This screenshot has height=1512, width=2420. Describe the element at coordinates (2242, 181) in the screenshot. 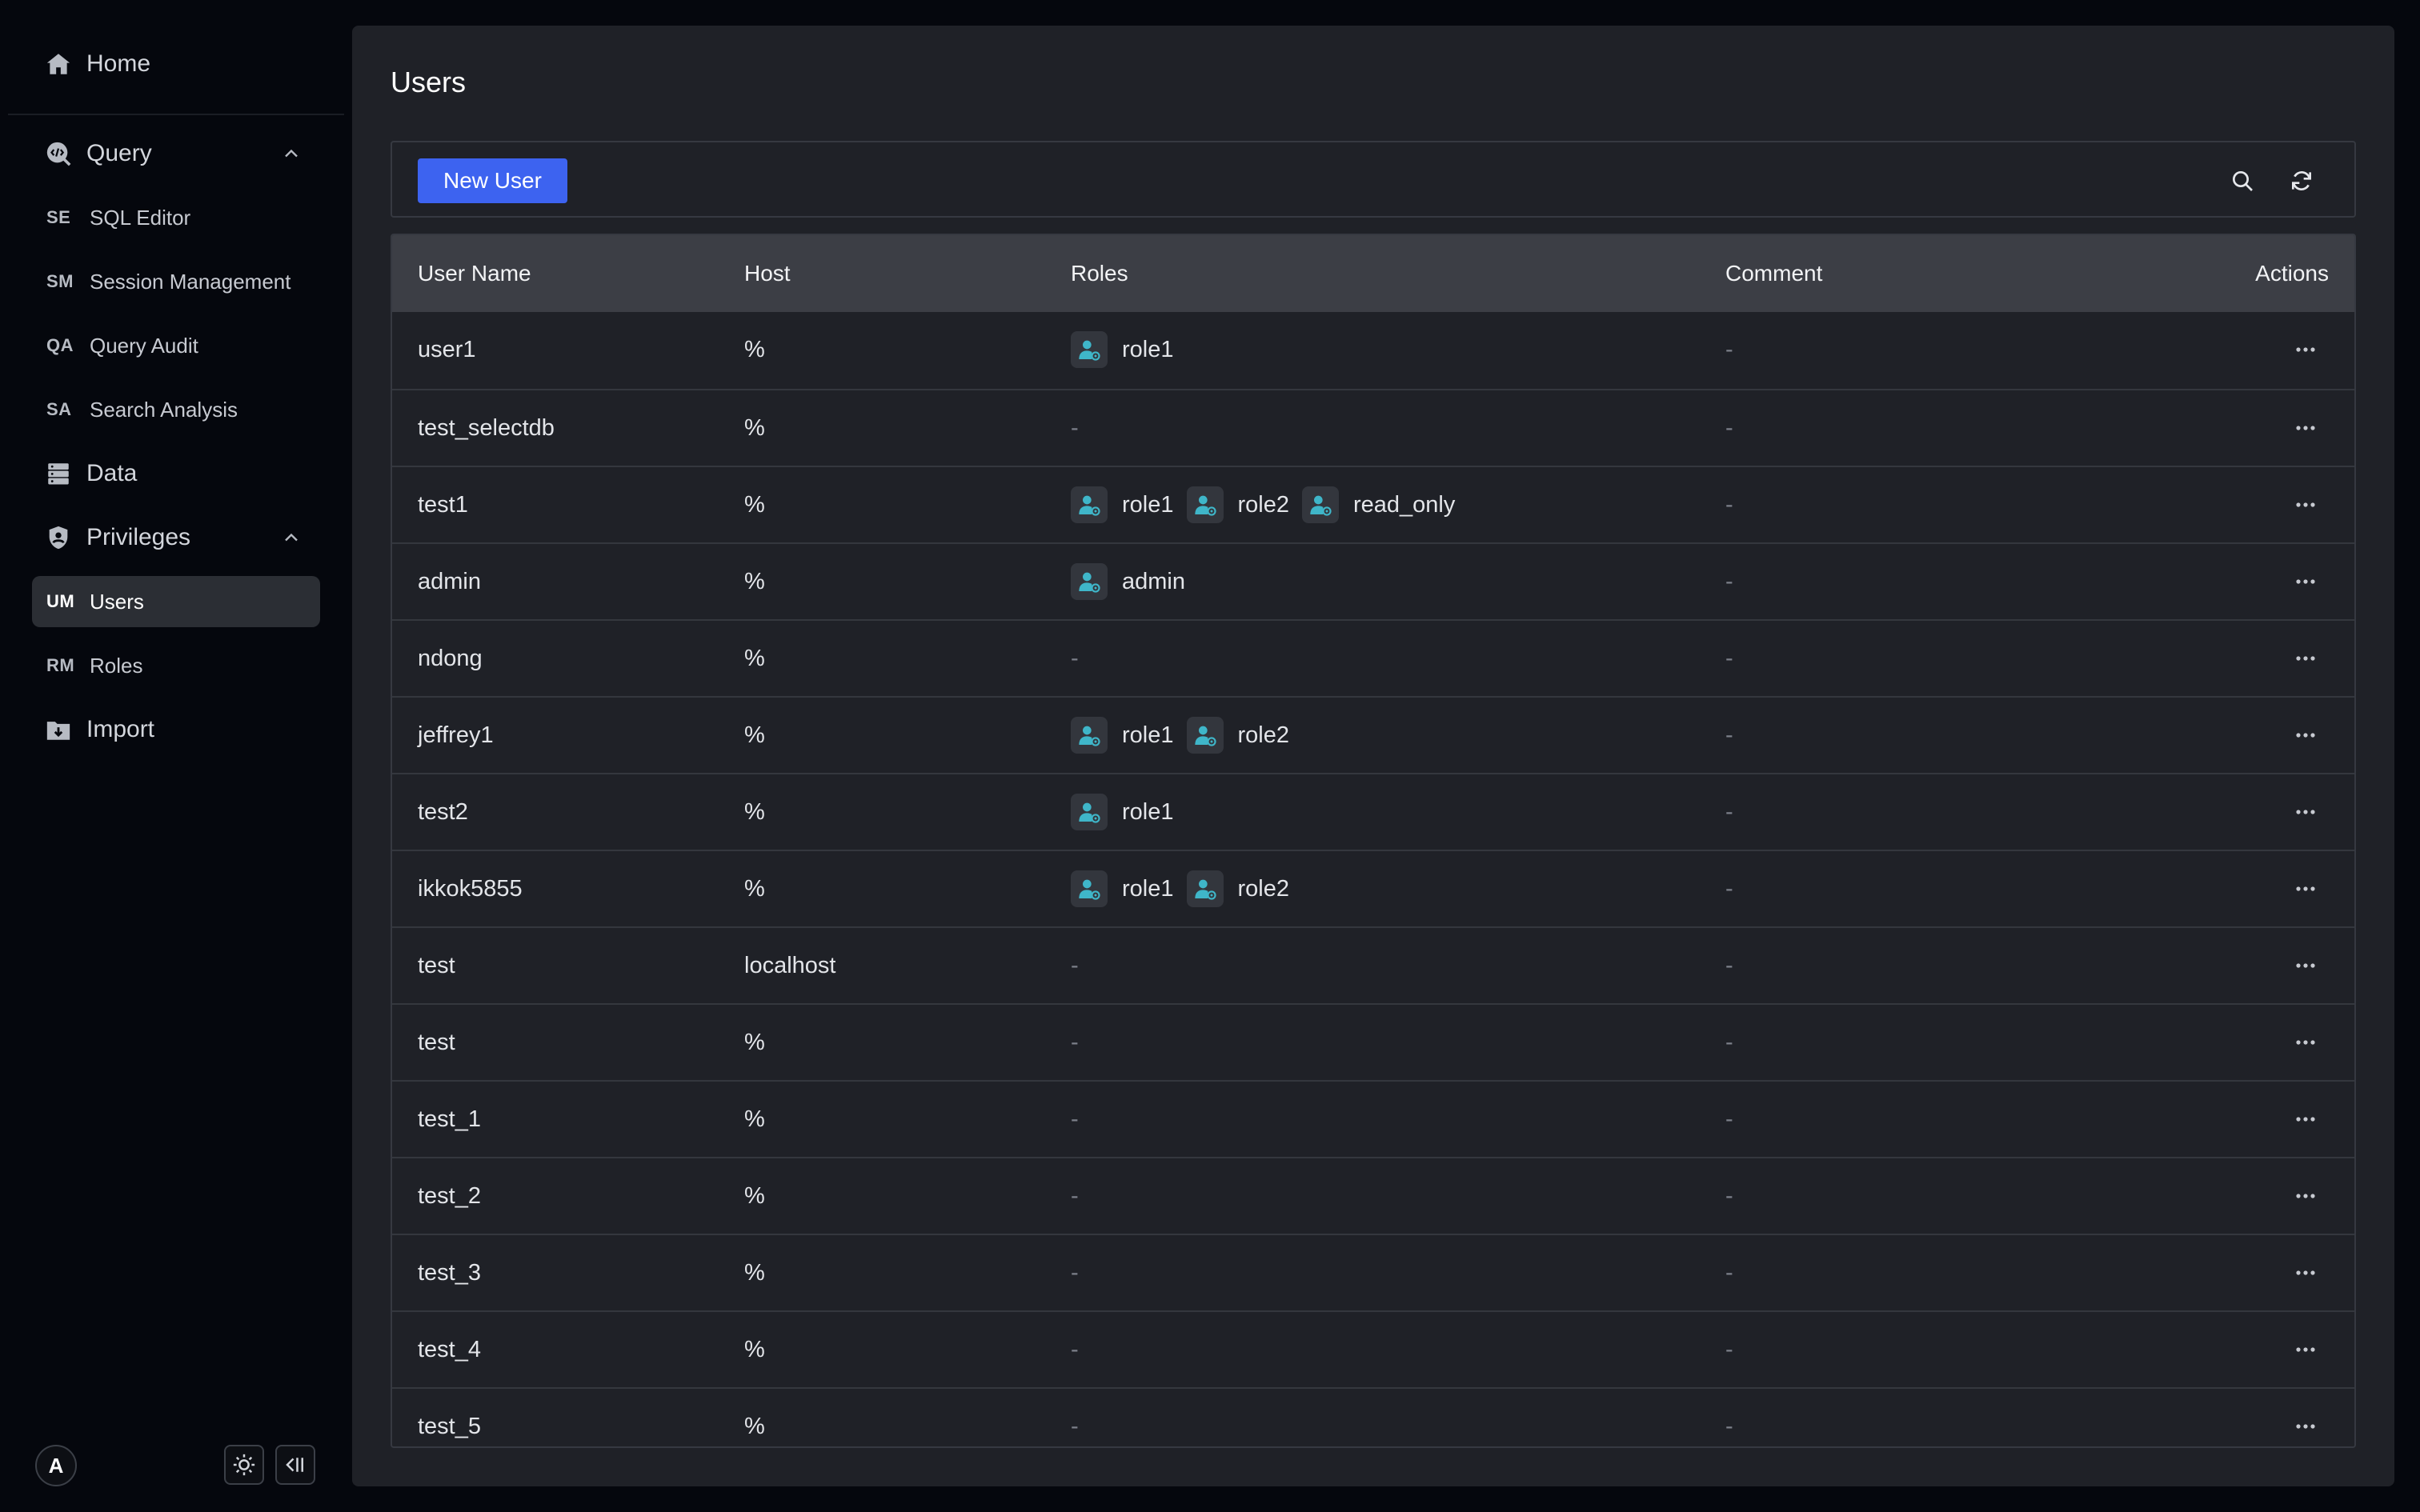

I see `search-icon` at that location.